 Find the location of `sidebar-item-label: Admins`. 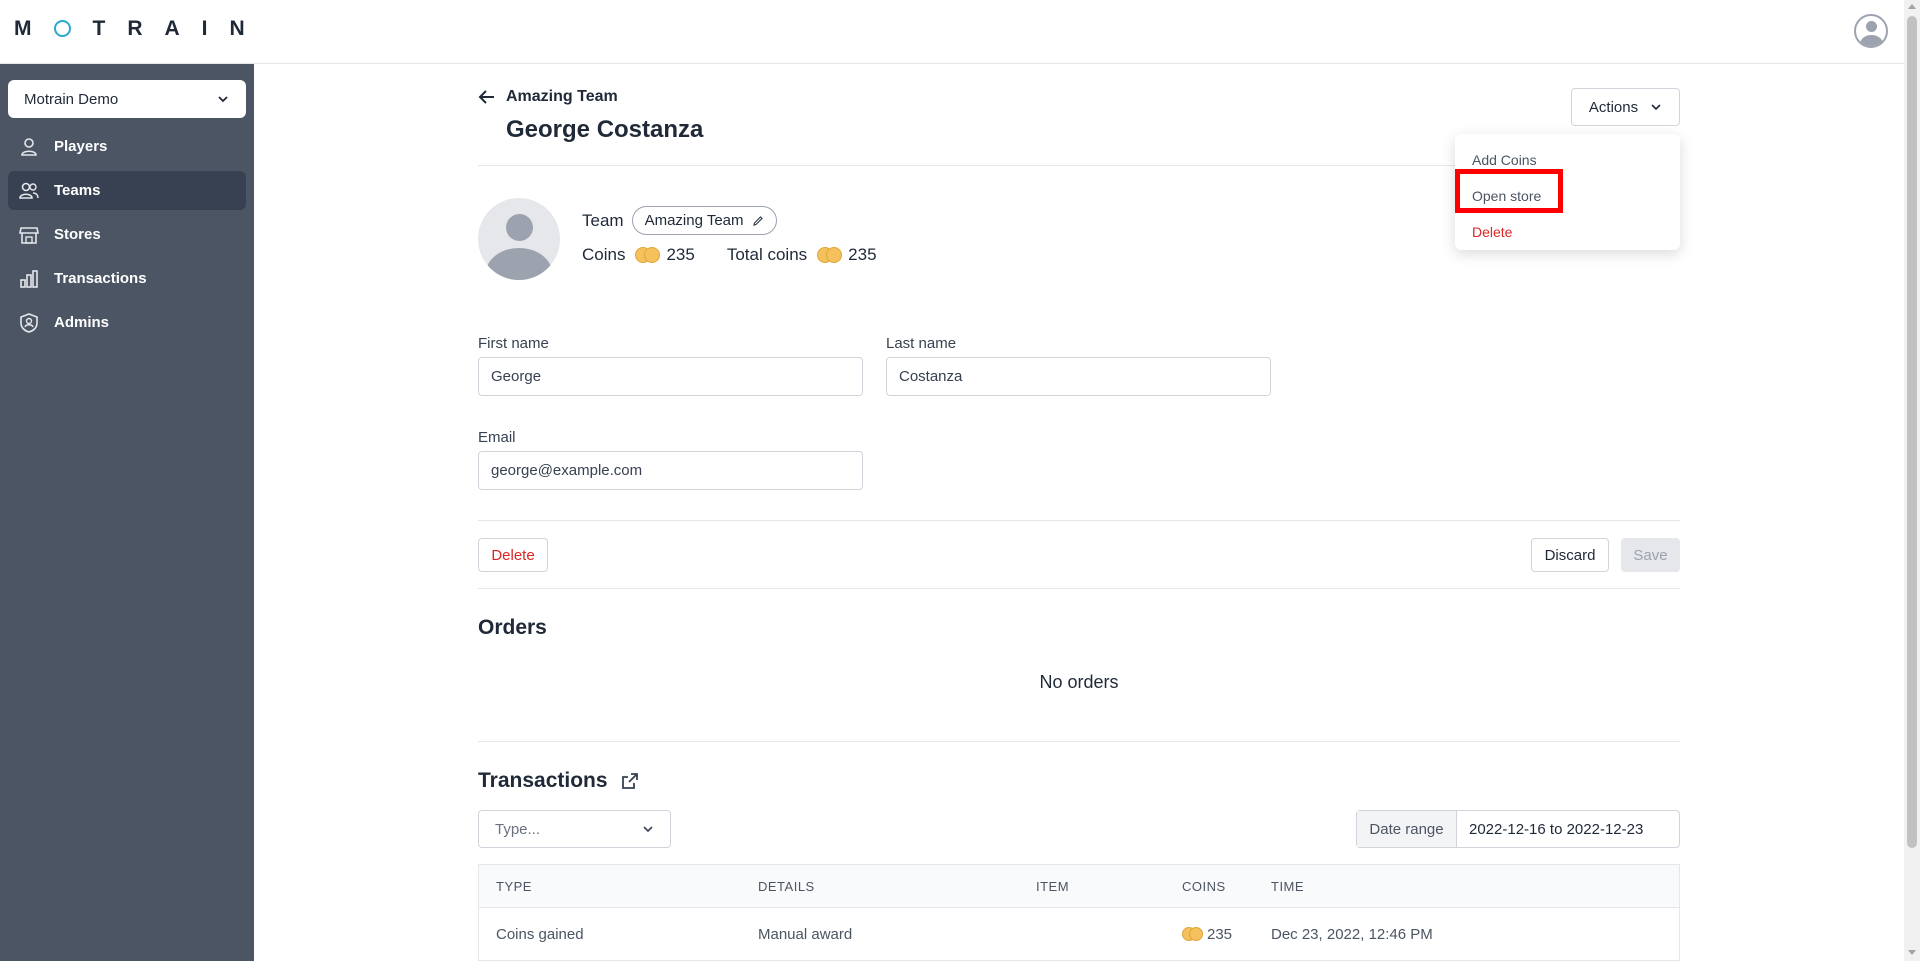

sidebar-item-label: Admins is located at coordinates (82, 322).